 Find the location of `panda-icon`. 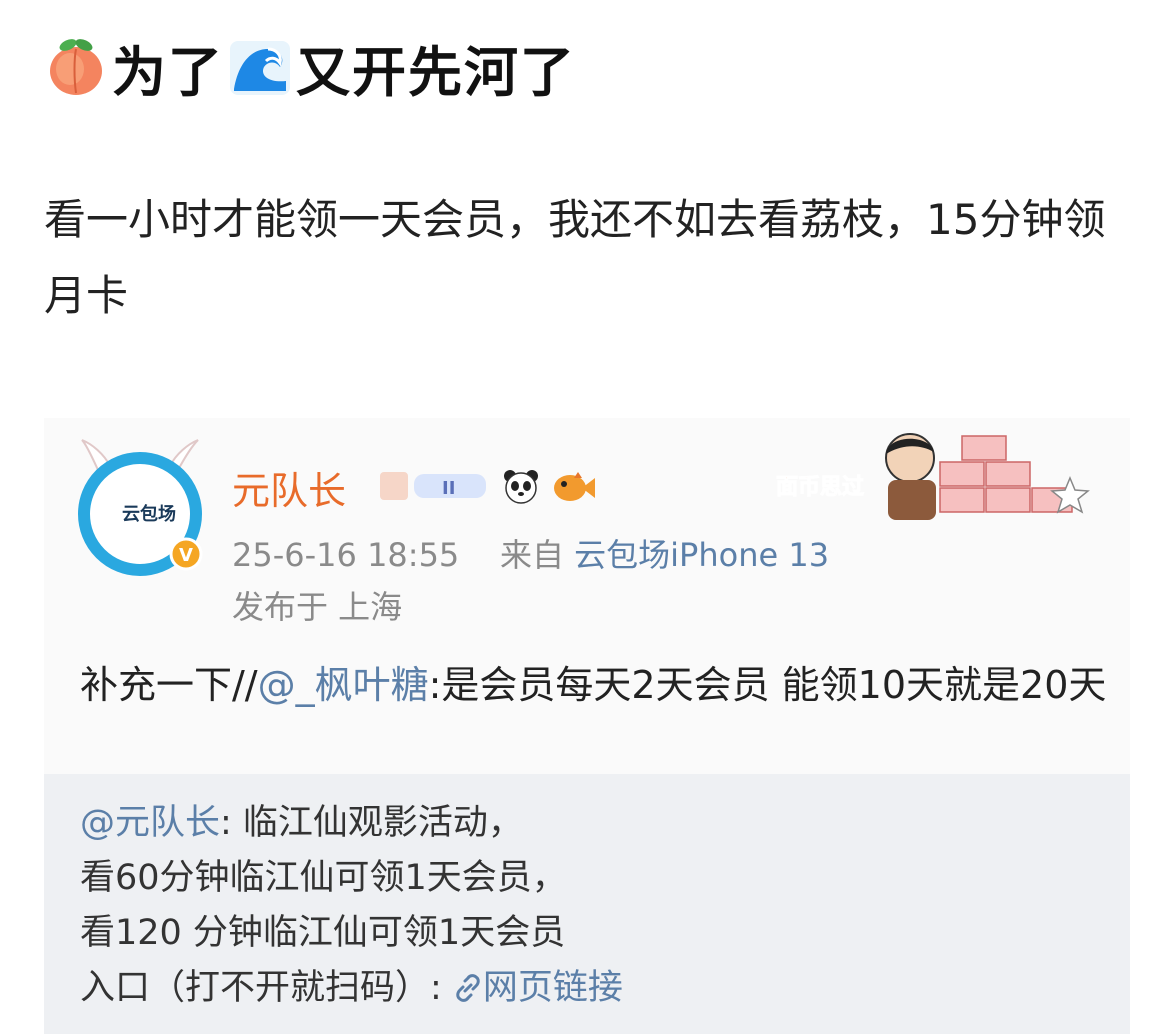

panda-icon is located at coordinates (521, 487).